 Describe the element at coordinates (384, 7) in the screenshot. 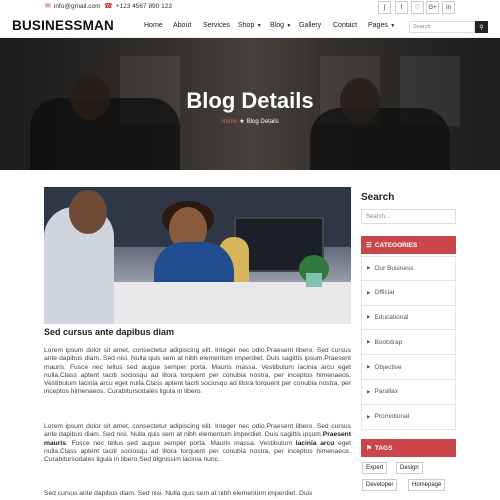

I see `rss-icon: ʃ` at that location.